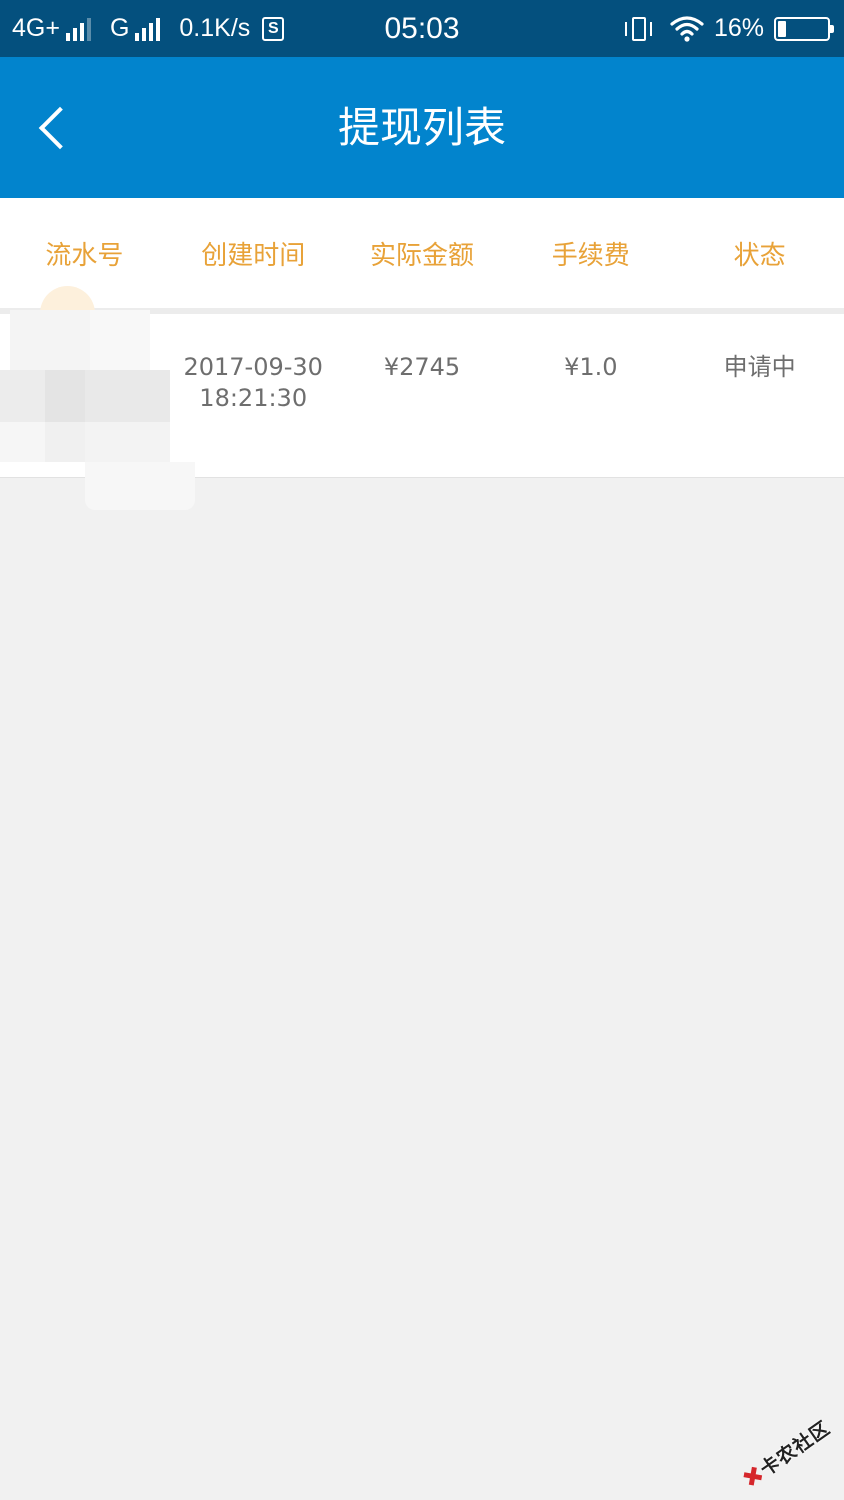 This screenshot has width=844, height=1500. I want to click on network-type-2: G, so click(119, 28).